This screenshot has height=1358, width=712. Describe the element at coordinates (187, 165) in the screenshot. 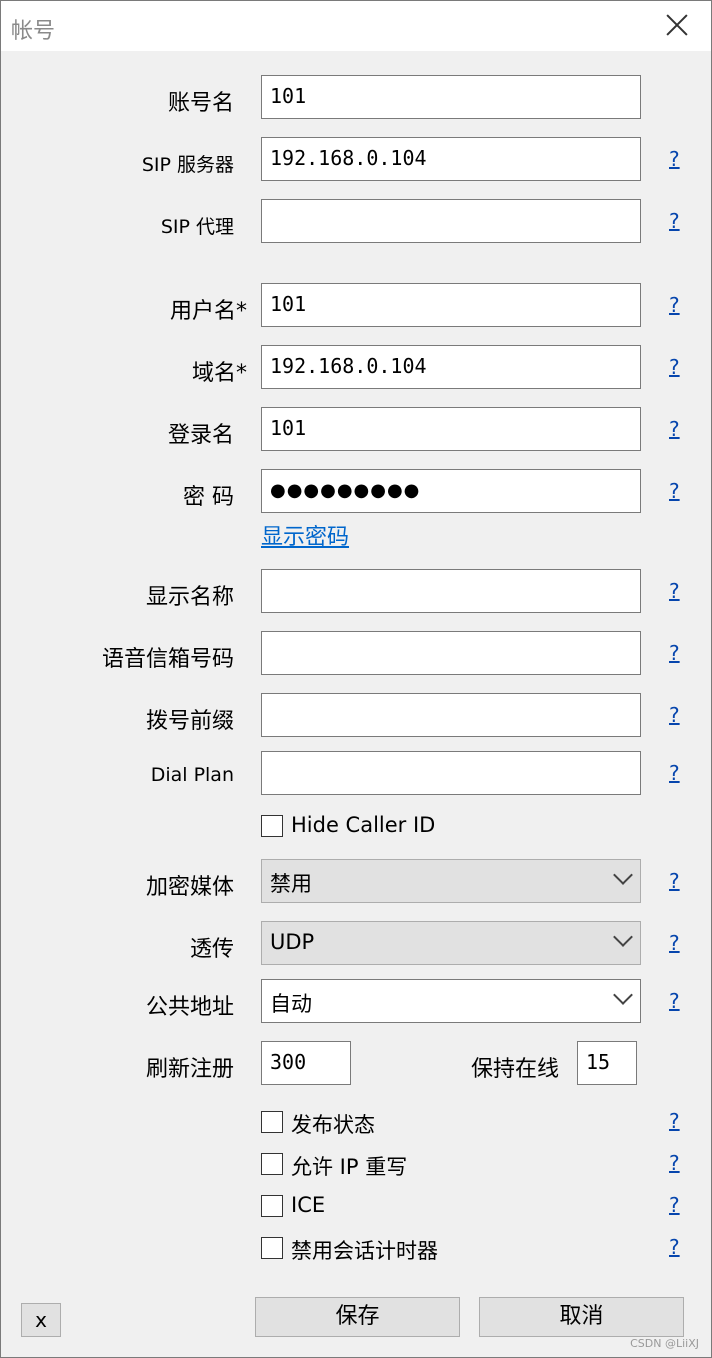

I see `sip-server-label: SIP 服务器` at that location.